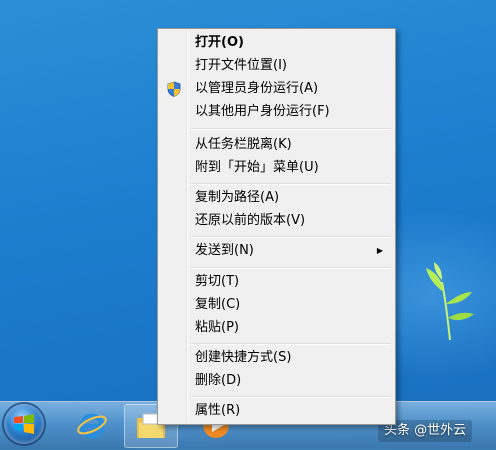 This screenshot has width=496, height=450. I want to click on menu-item-copy: 复制(C), so click(276, 305).